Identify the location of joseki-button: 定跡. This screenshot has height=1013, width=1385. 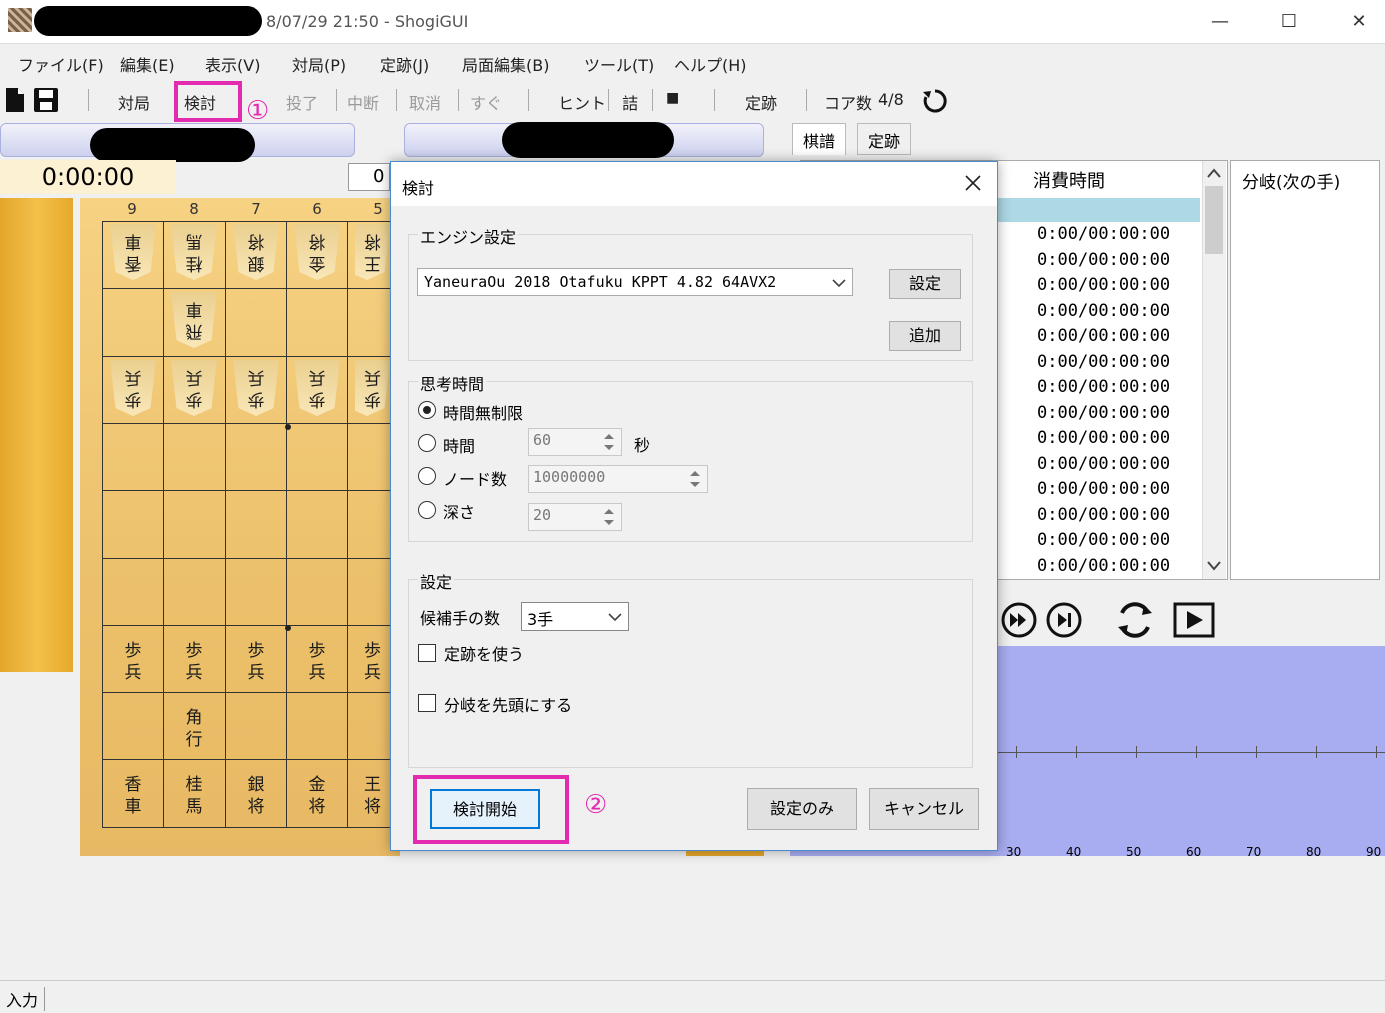
(761, 102).